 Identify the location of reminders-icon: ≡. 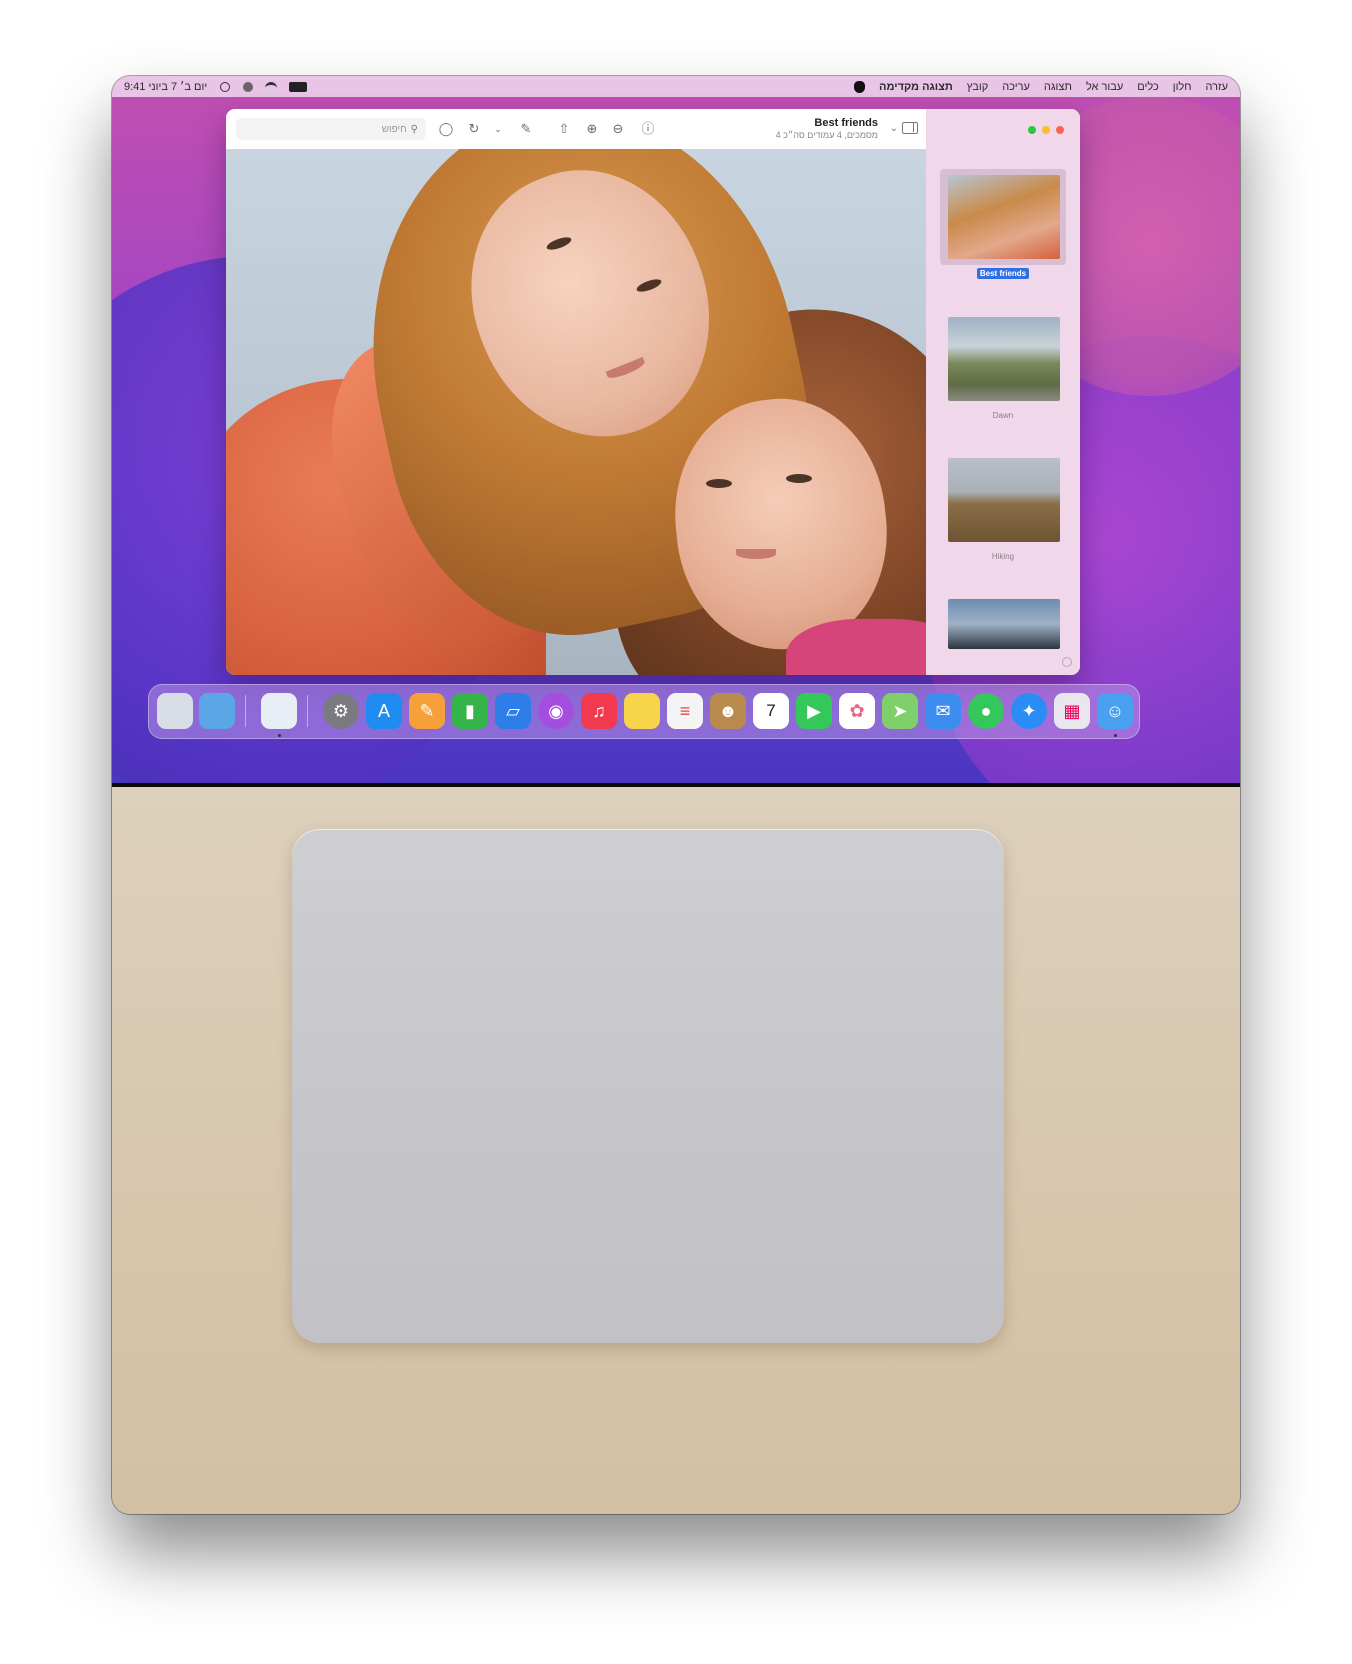
(685, 711).